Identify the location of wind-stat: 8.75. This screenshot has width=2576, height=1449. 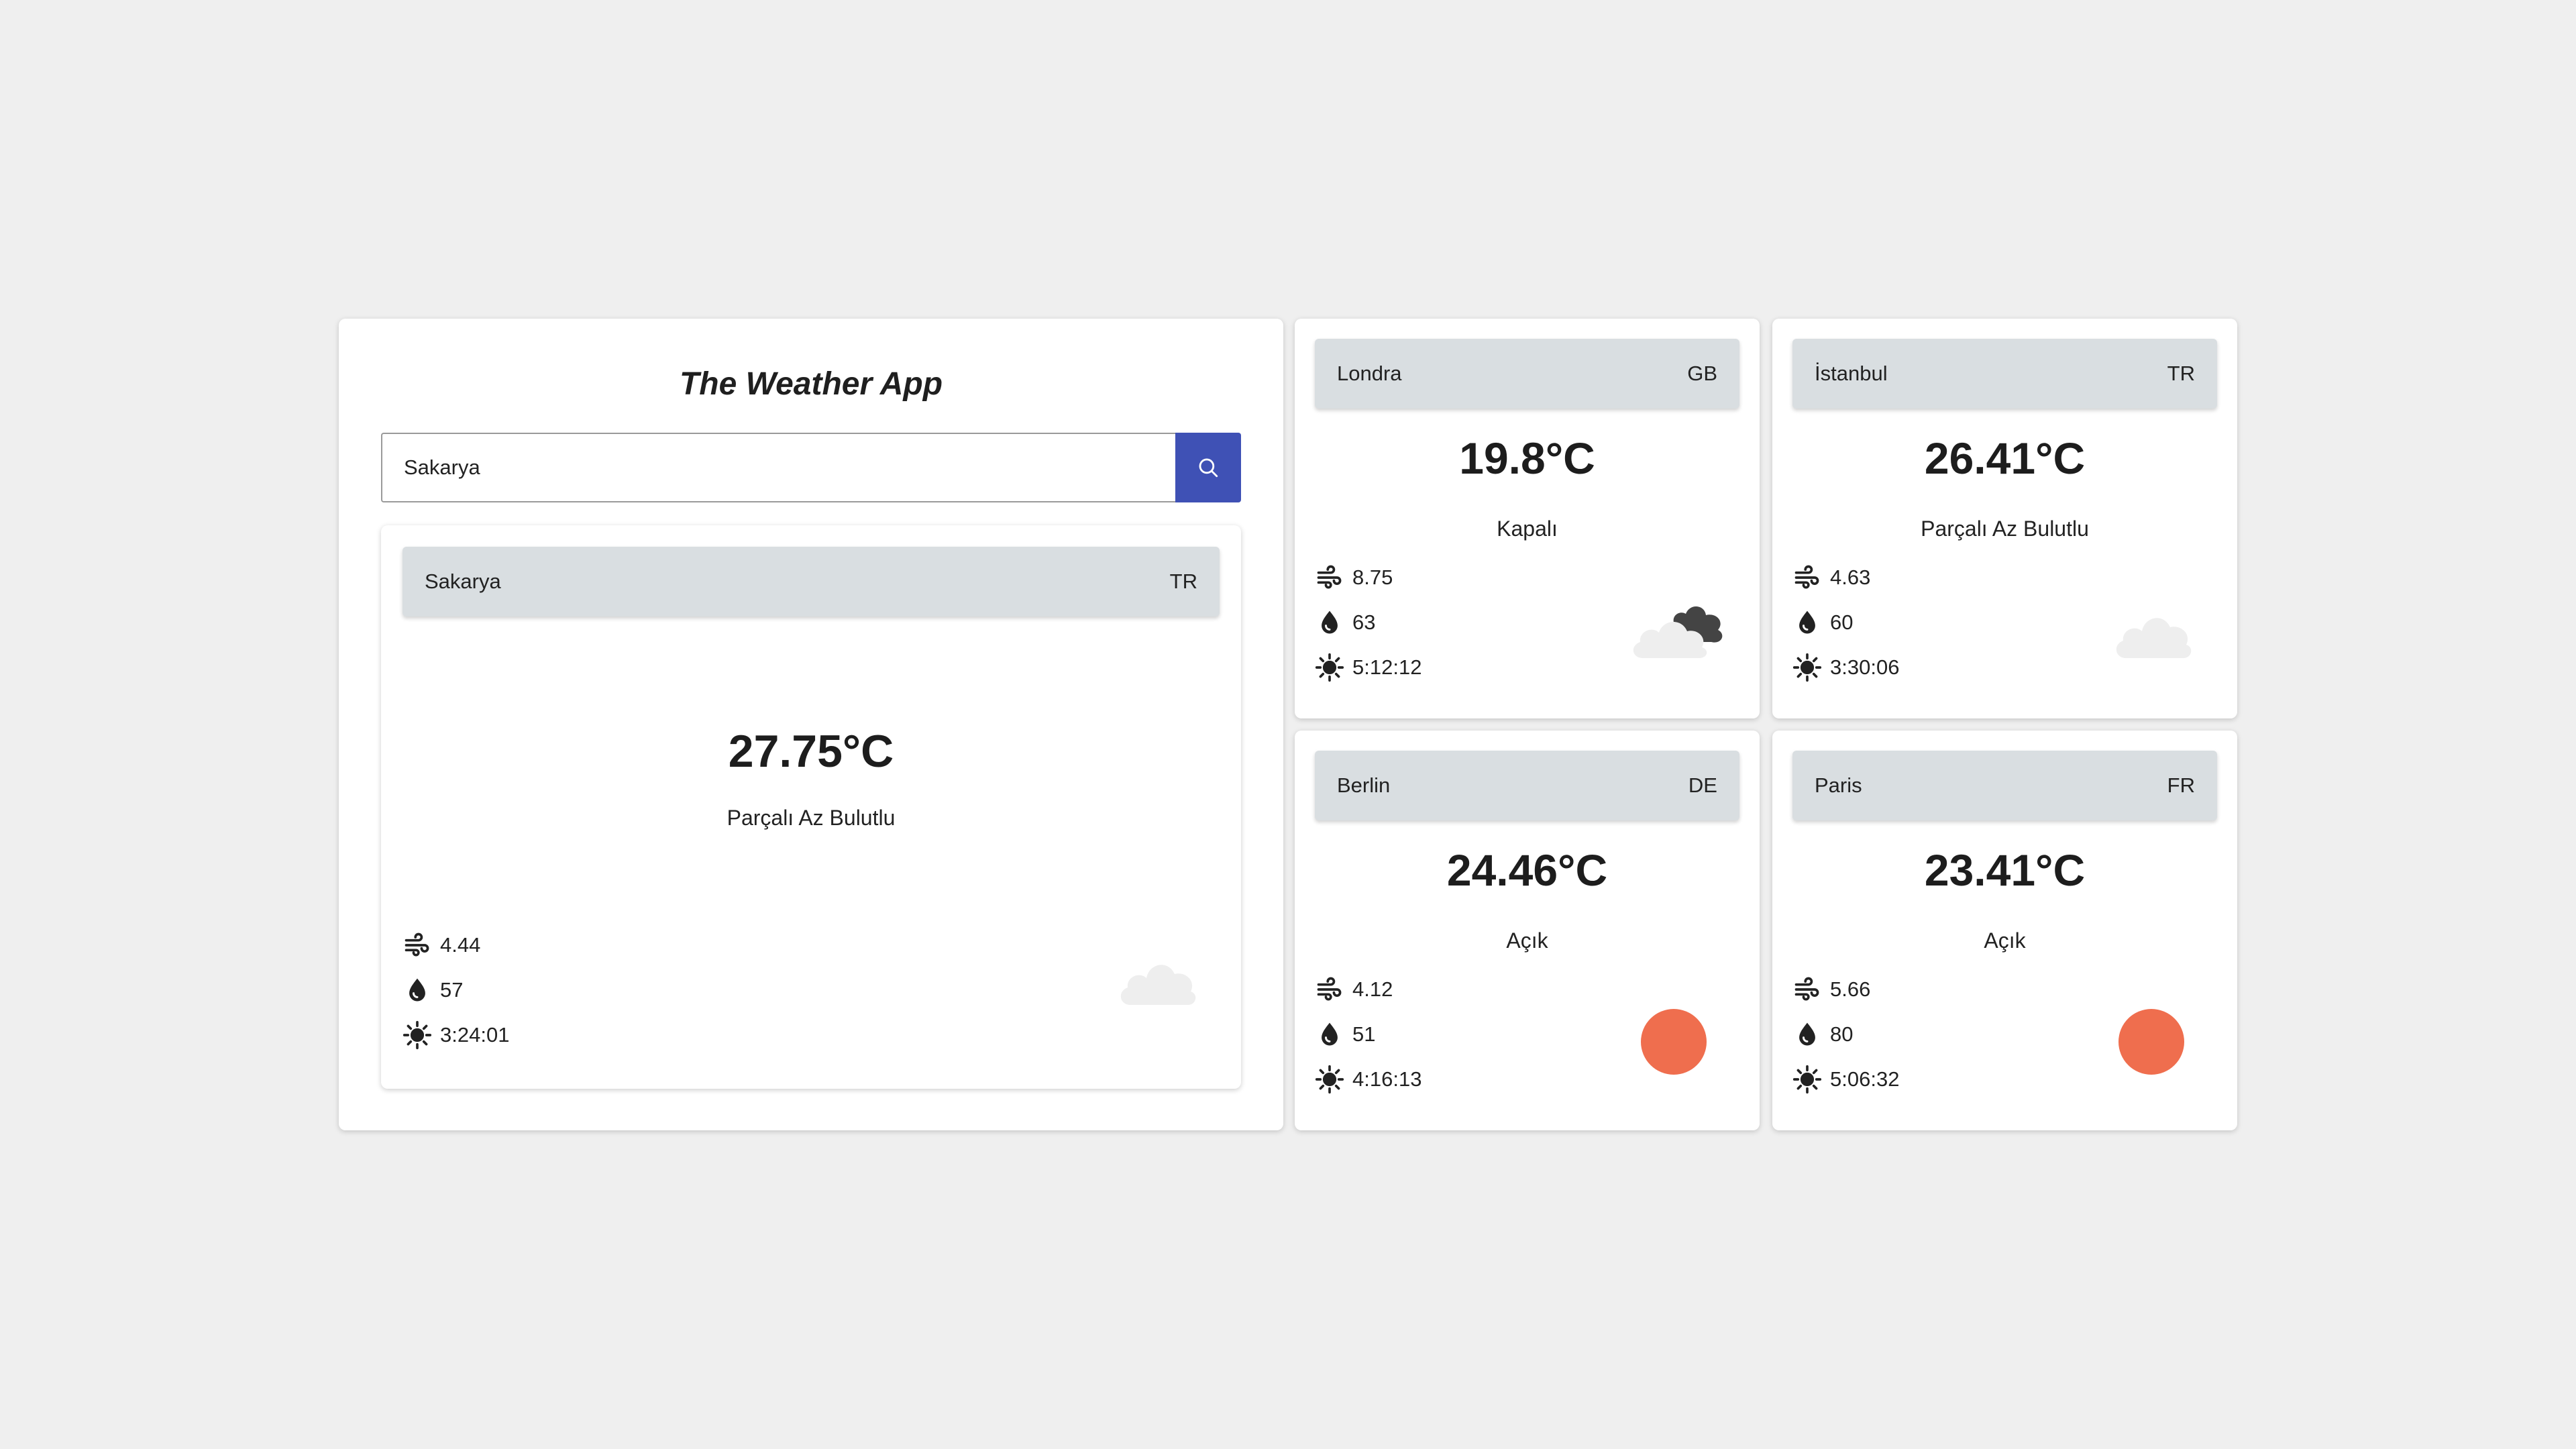
(1368, 577).